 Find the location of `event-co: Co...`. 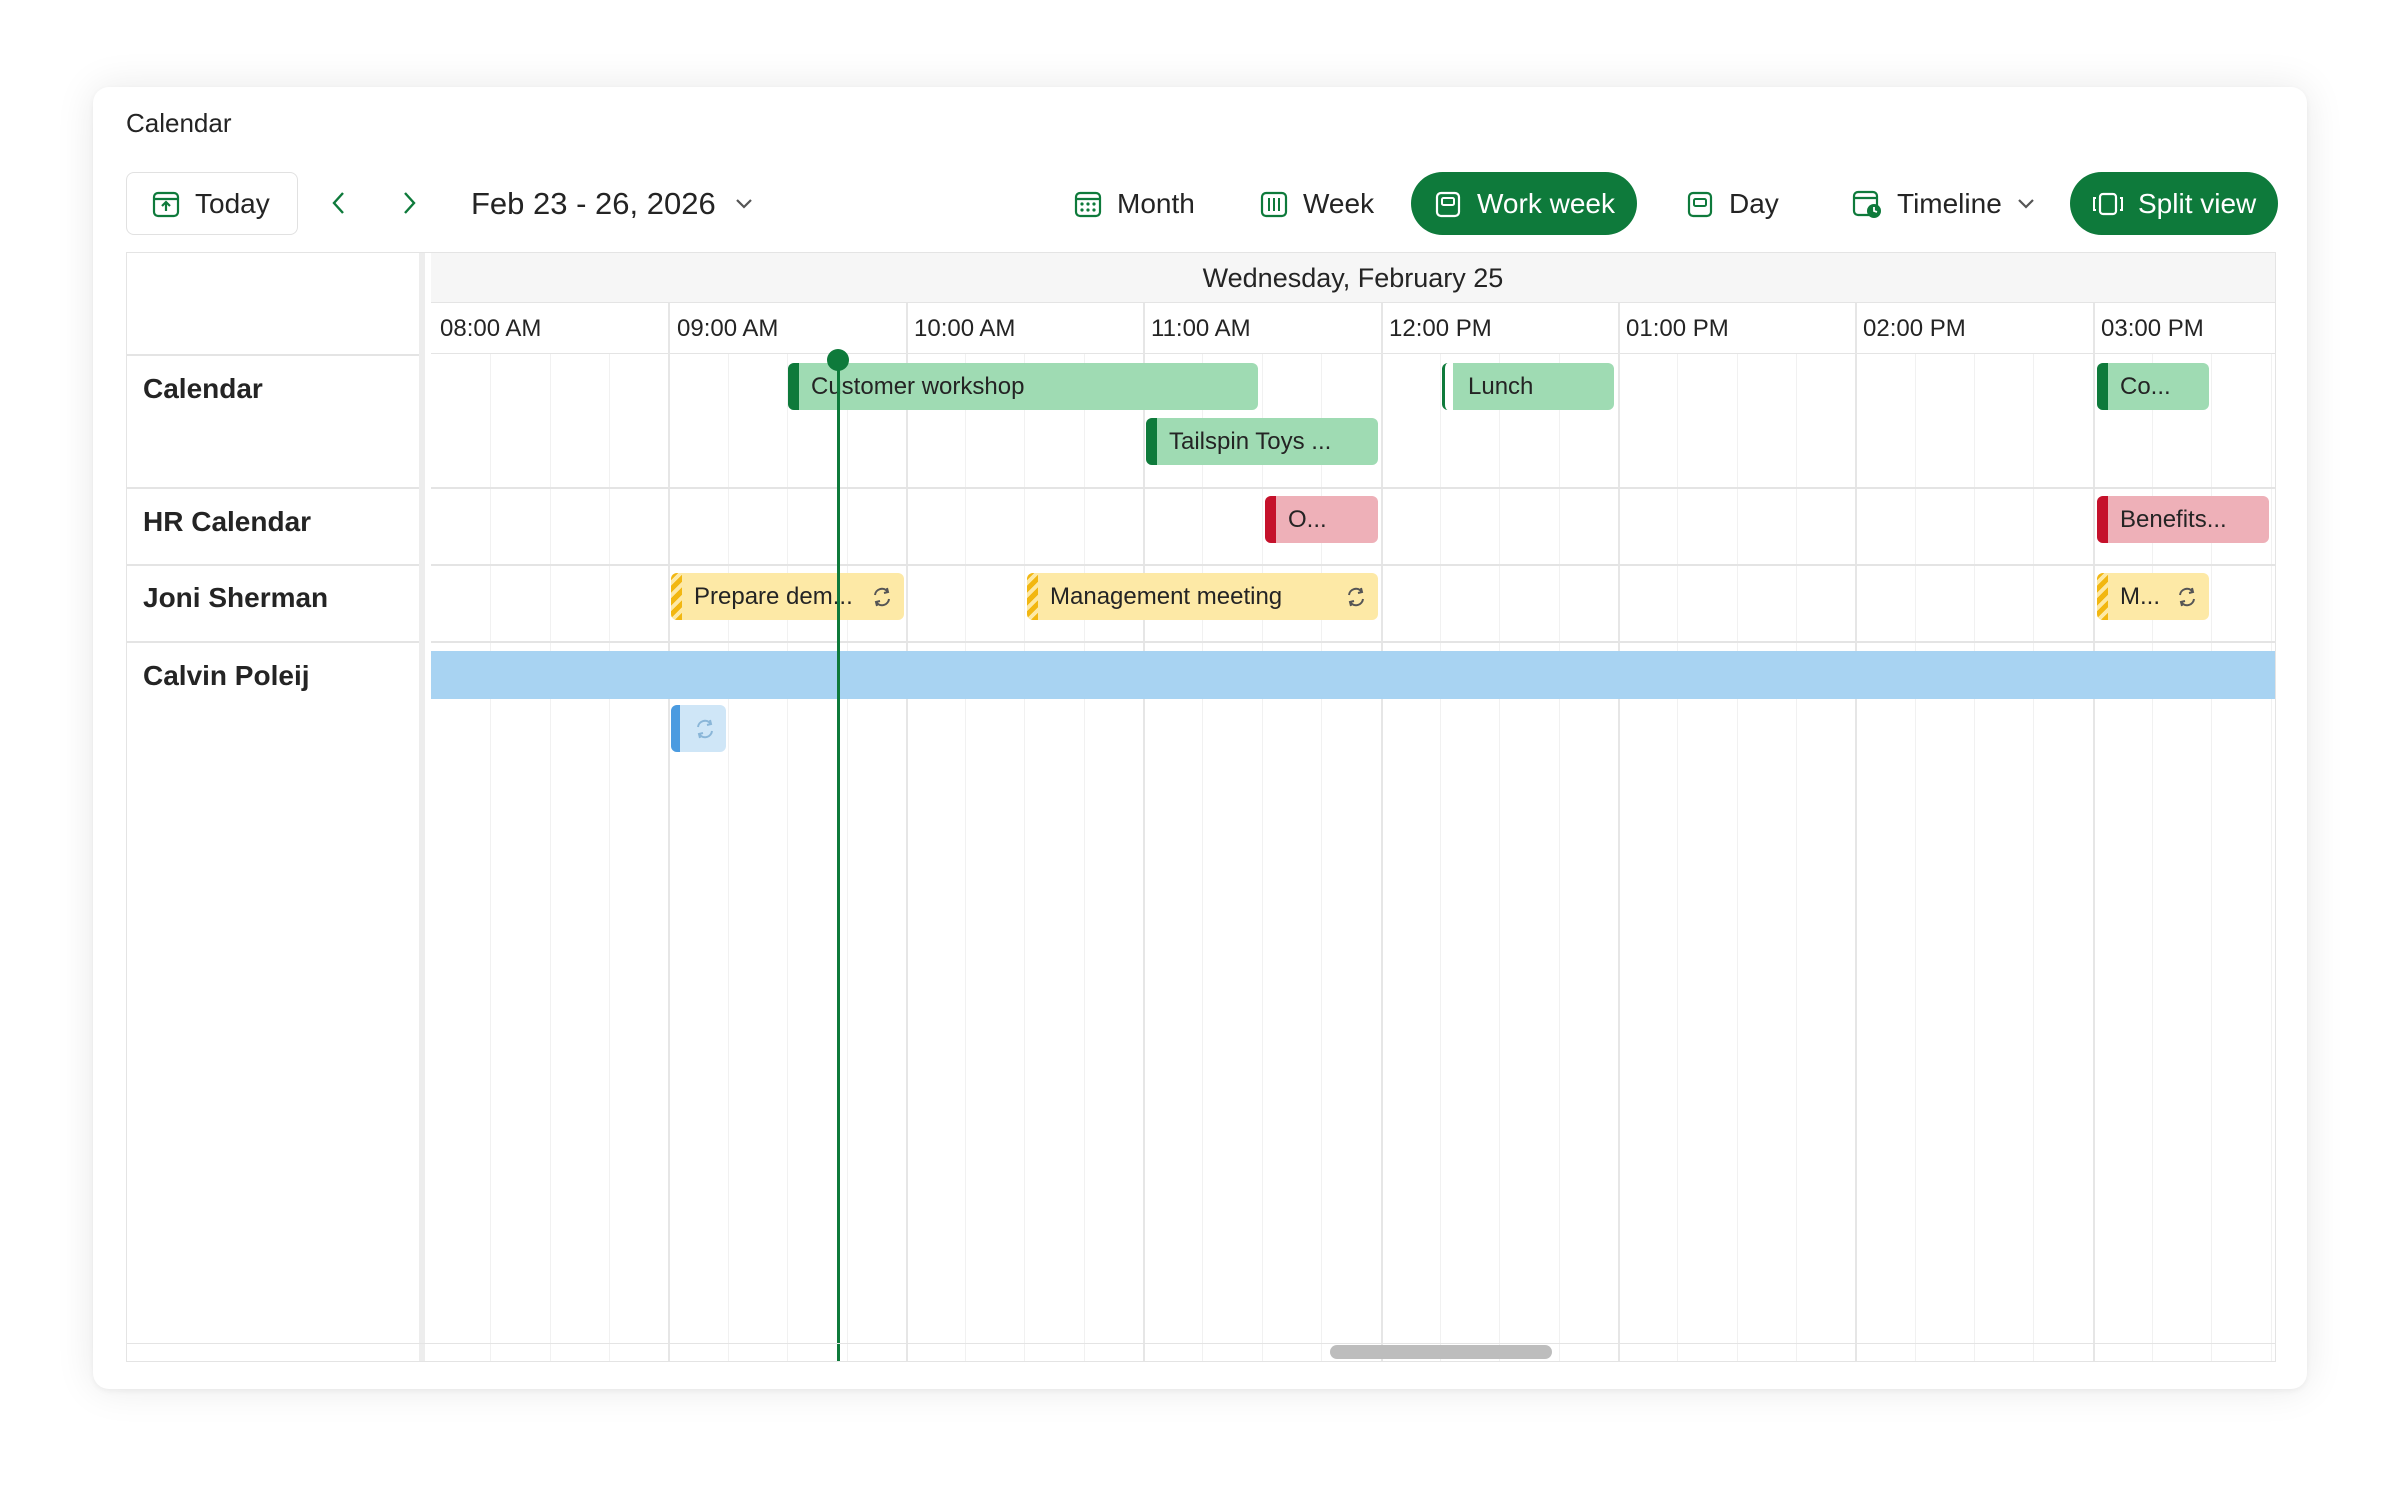

event-co: Co... is located at coordinates (2153, 386).